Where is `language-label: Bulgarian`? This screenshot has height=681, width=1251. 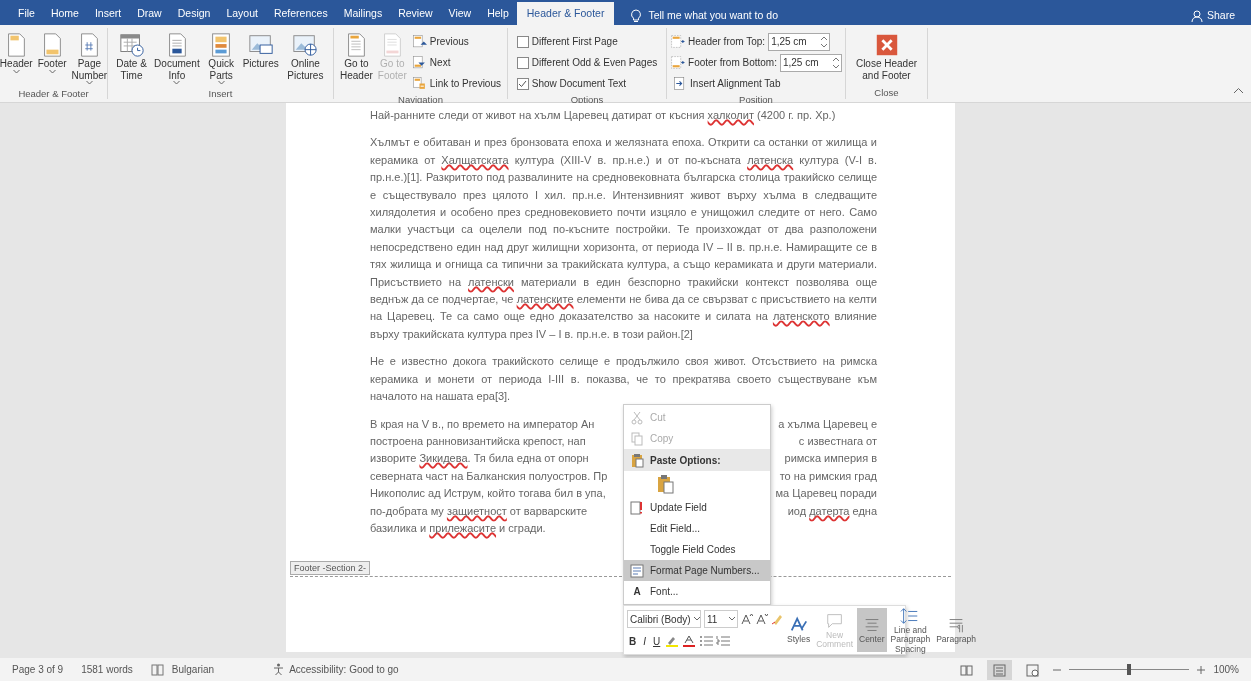 language-label: Bulgarian is located at coordinates (193, 669).